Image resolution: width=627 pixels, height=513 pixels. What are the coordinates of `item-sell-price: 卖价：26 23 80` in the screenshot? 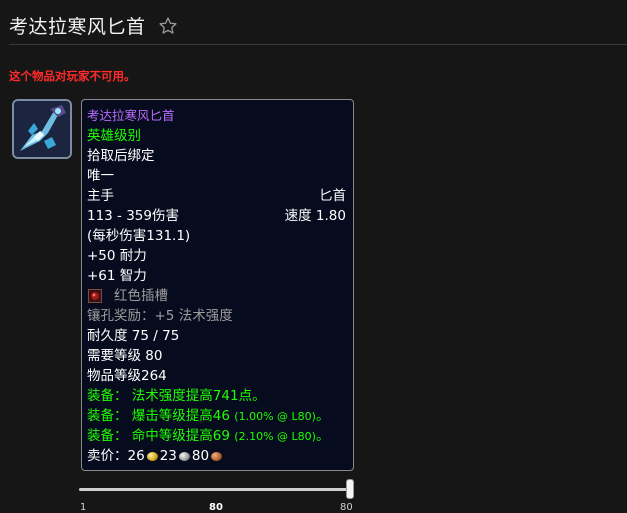 It's located at (216, 456).